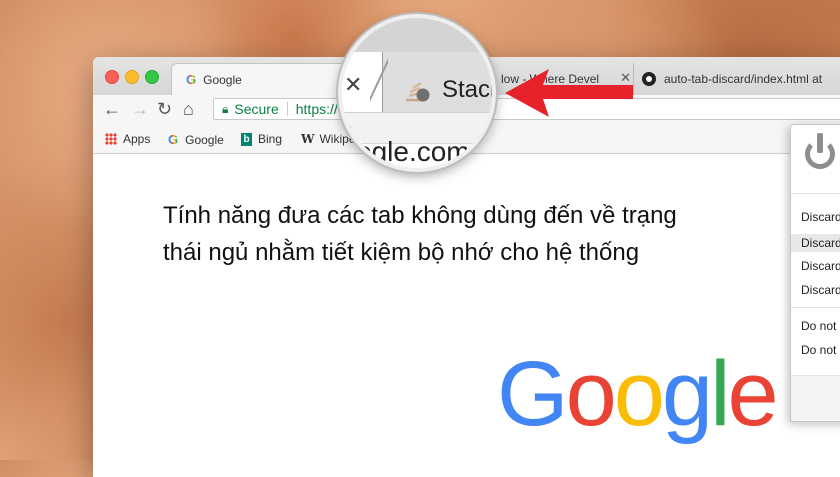  What do you see at coordinates (111, 139) in the screenshot?
I see `apps-grid-icon` at bounding box center [111, 139].